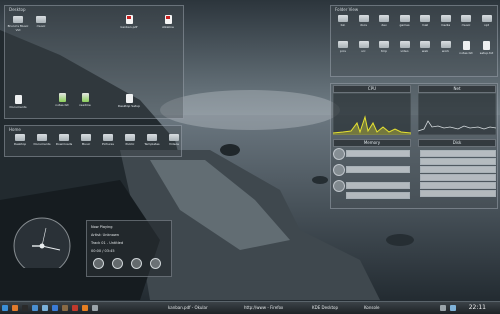 The width and height of the screenshot is (500, 314). I want to click on icon-label: notes.txt, so click(62, 105).